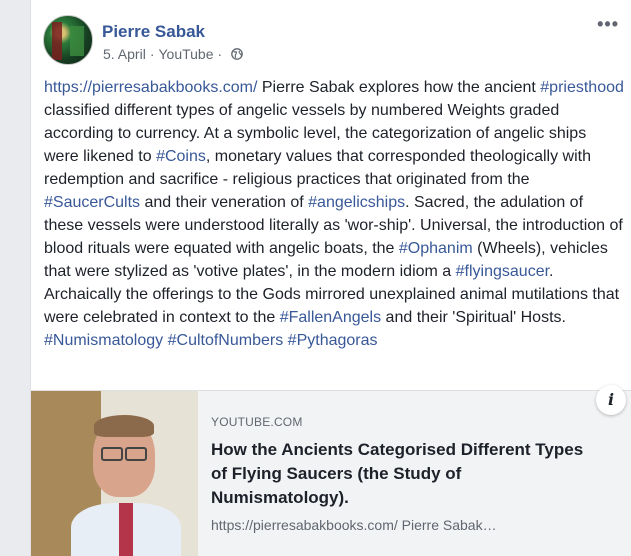 This screenshot has width=631, height=556. Describe the element at coordinates (186, 54) in the screenshot. I see `post-source: YouTube` at that location.